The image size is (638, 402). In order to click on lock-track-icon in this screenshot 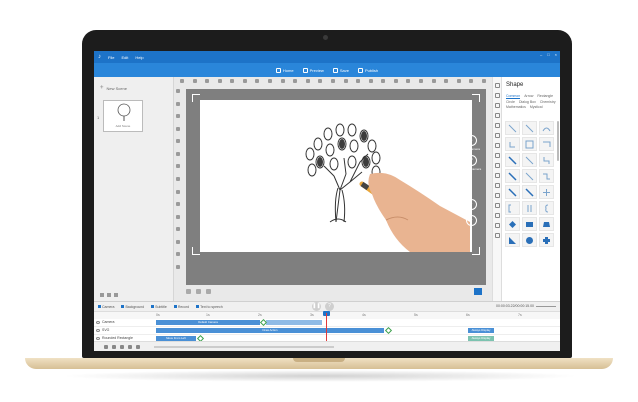, I will do `click(130, 346)`.